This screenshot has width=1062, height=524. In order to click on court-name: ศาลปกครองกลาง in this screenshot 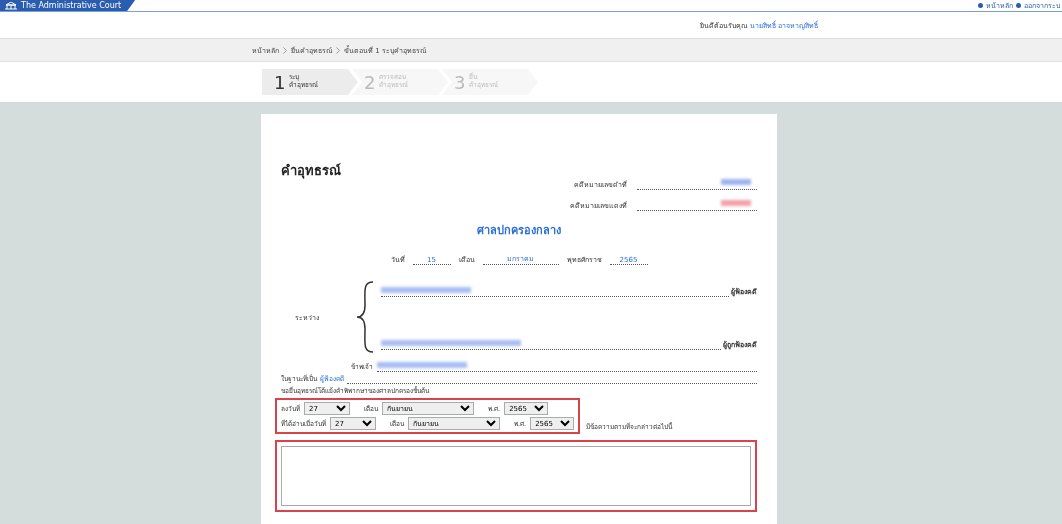, I will do `click(519, 231)`.